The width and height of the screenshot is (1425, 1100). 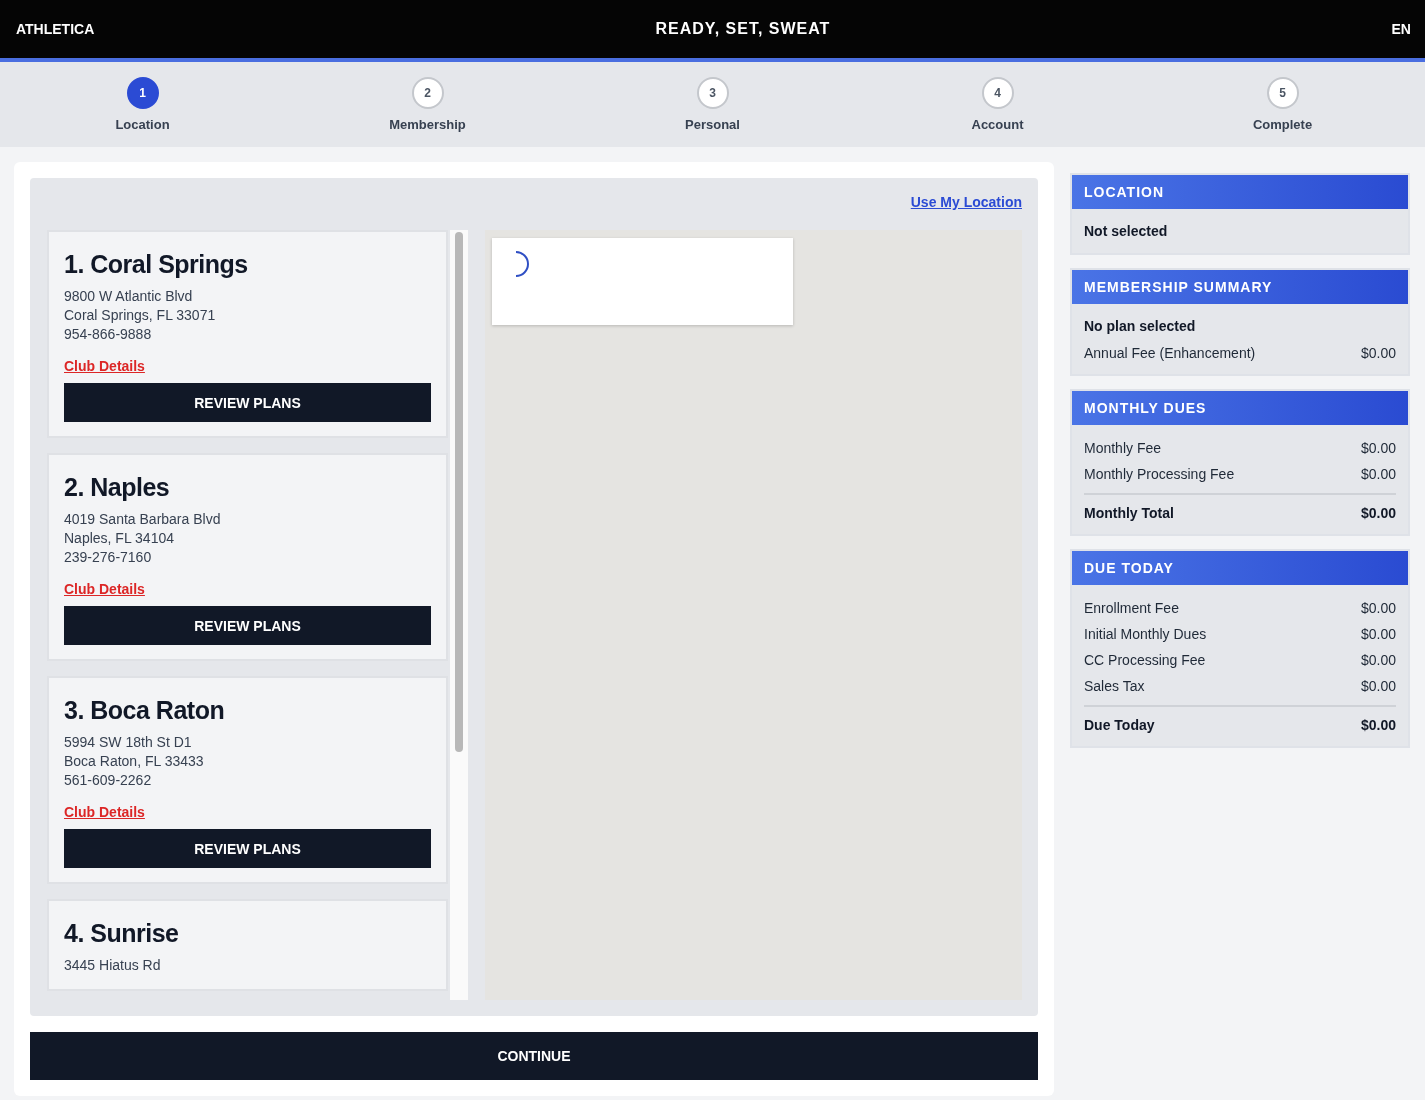 What do you see at coordinates (1145, 660) in the screenshot?
I see `fee-label: CC Processing Fee` at bounding box center [1145, 660].